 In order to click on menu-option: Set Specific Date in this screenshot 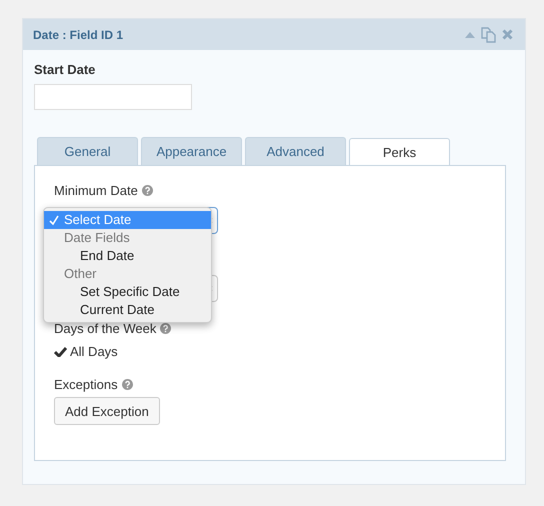, I will do `click(127, 292)`.